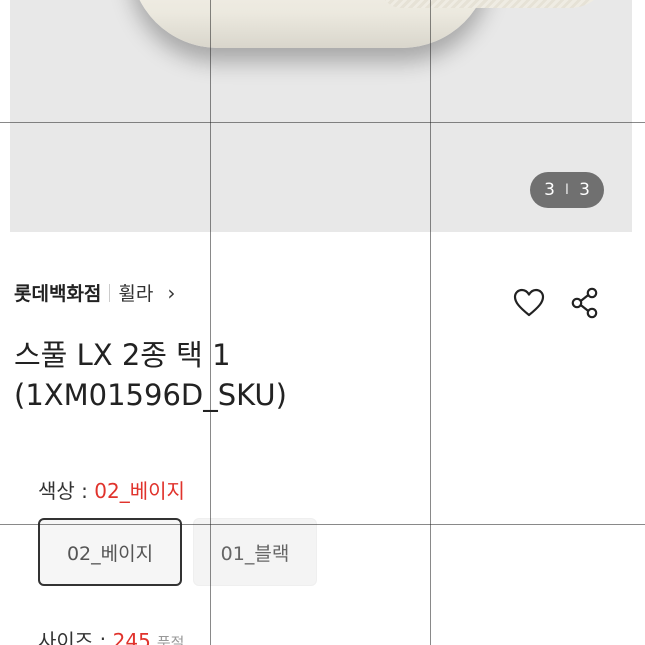 Image resolution: width=645 pixels, height=645 pixels. I want to click on pager-total: 3, so click(584, 190).